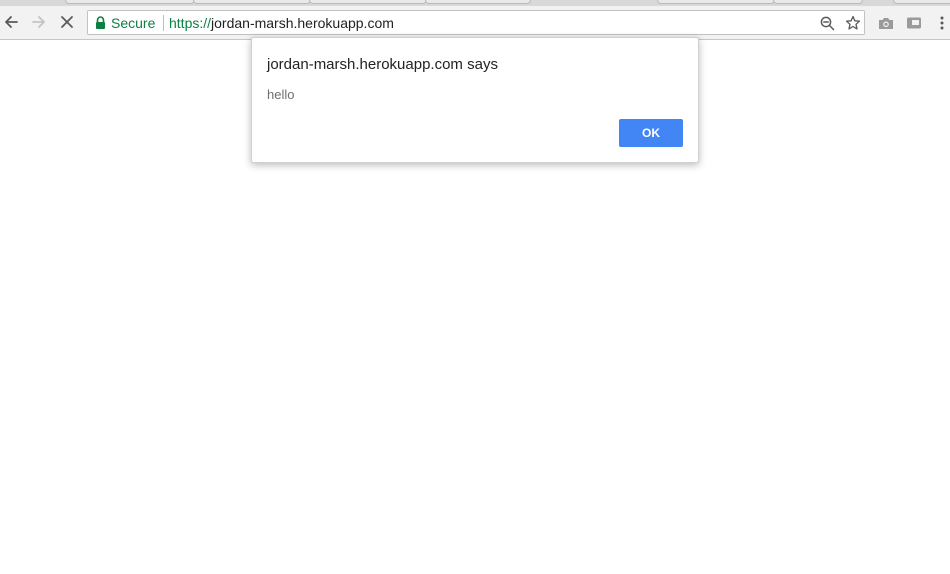 The image size is (950, 574). What do you see at coordinates (163, 23) in the screenshot?
I see `omnibox-divider` at bounding box center [163, 23].